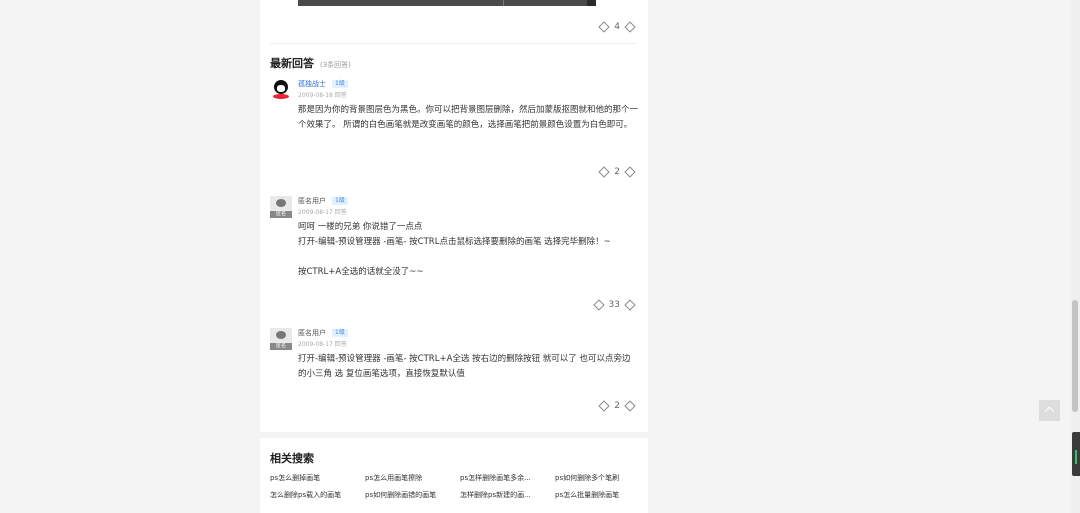  I want to click on related-link: ps怎么用画笔擦除, so click(412, 478).